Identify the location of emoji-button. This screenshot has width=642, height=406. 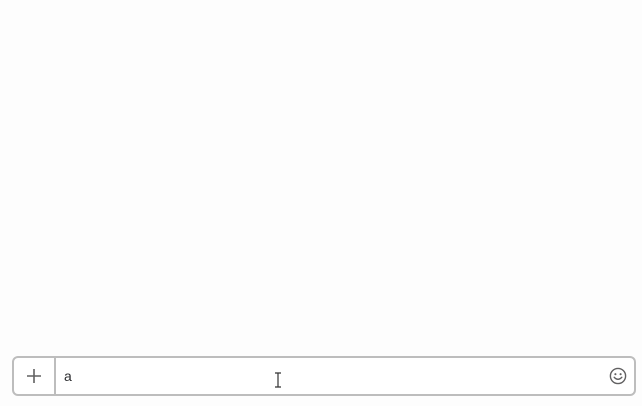
(618, 376).